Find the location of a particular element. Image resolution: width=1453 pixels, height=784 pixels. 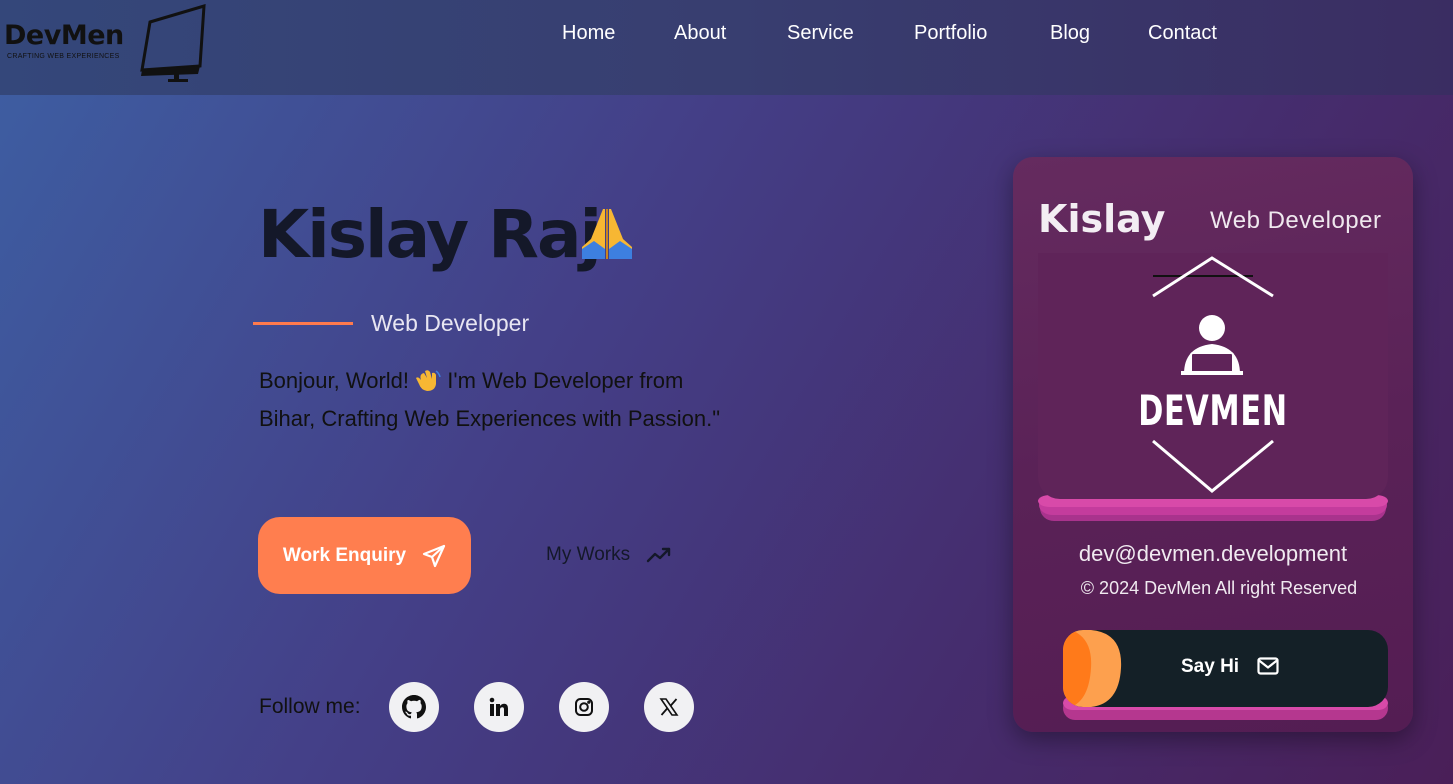

waving-hand-icon is located at coordinates (428, 380).